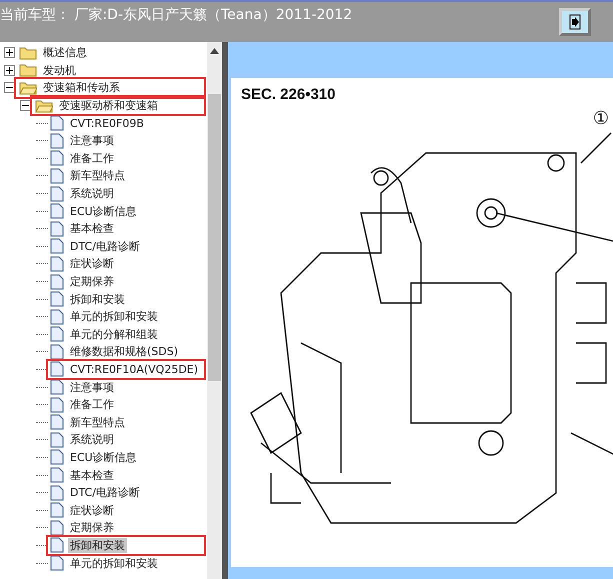  I want to click on tree-item: CVT:RE0F10A(VQ25DE), so click(134, 369).